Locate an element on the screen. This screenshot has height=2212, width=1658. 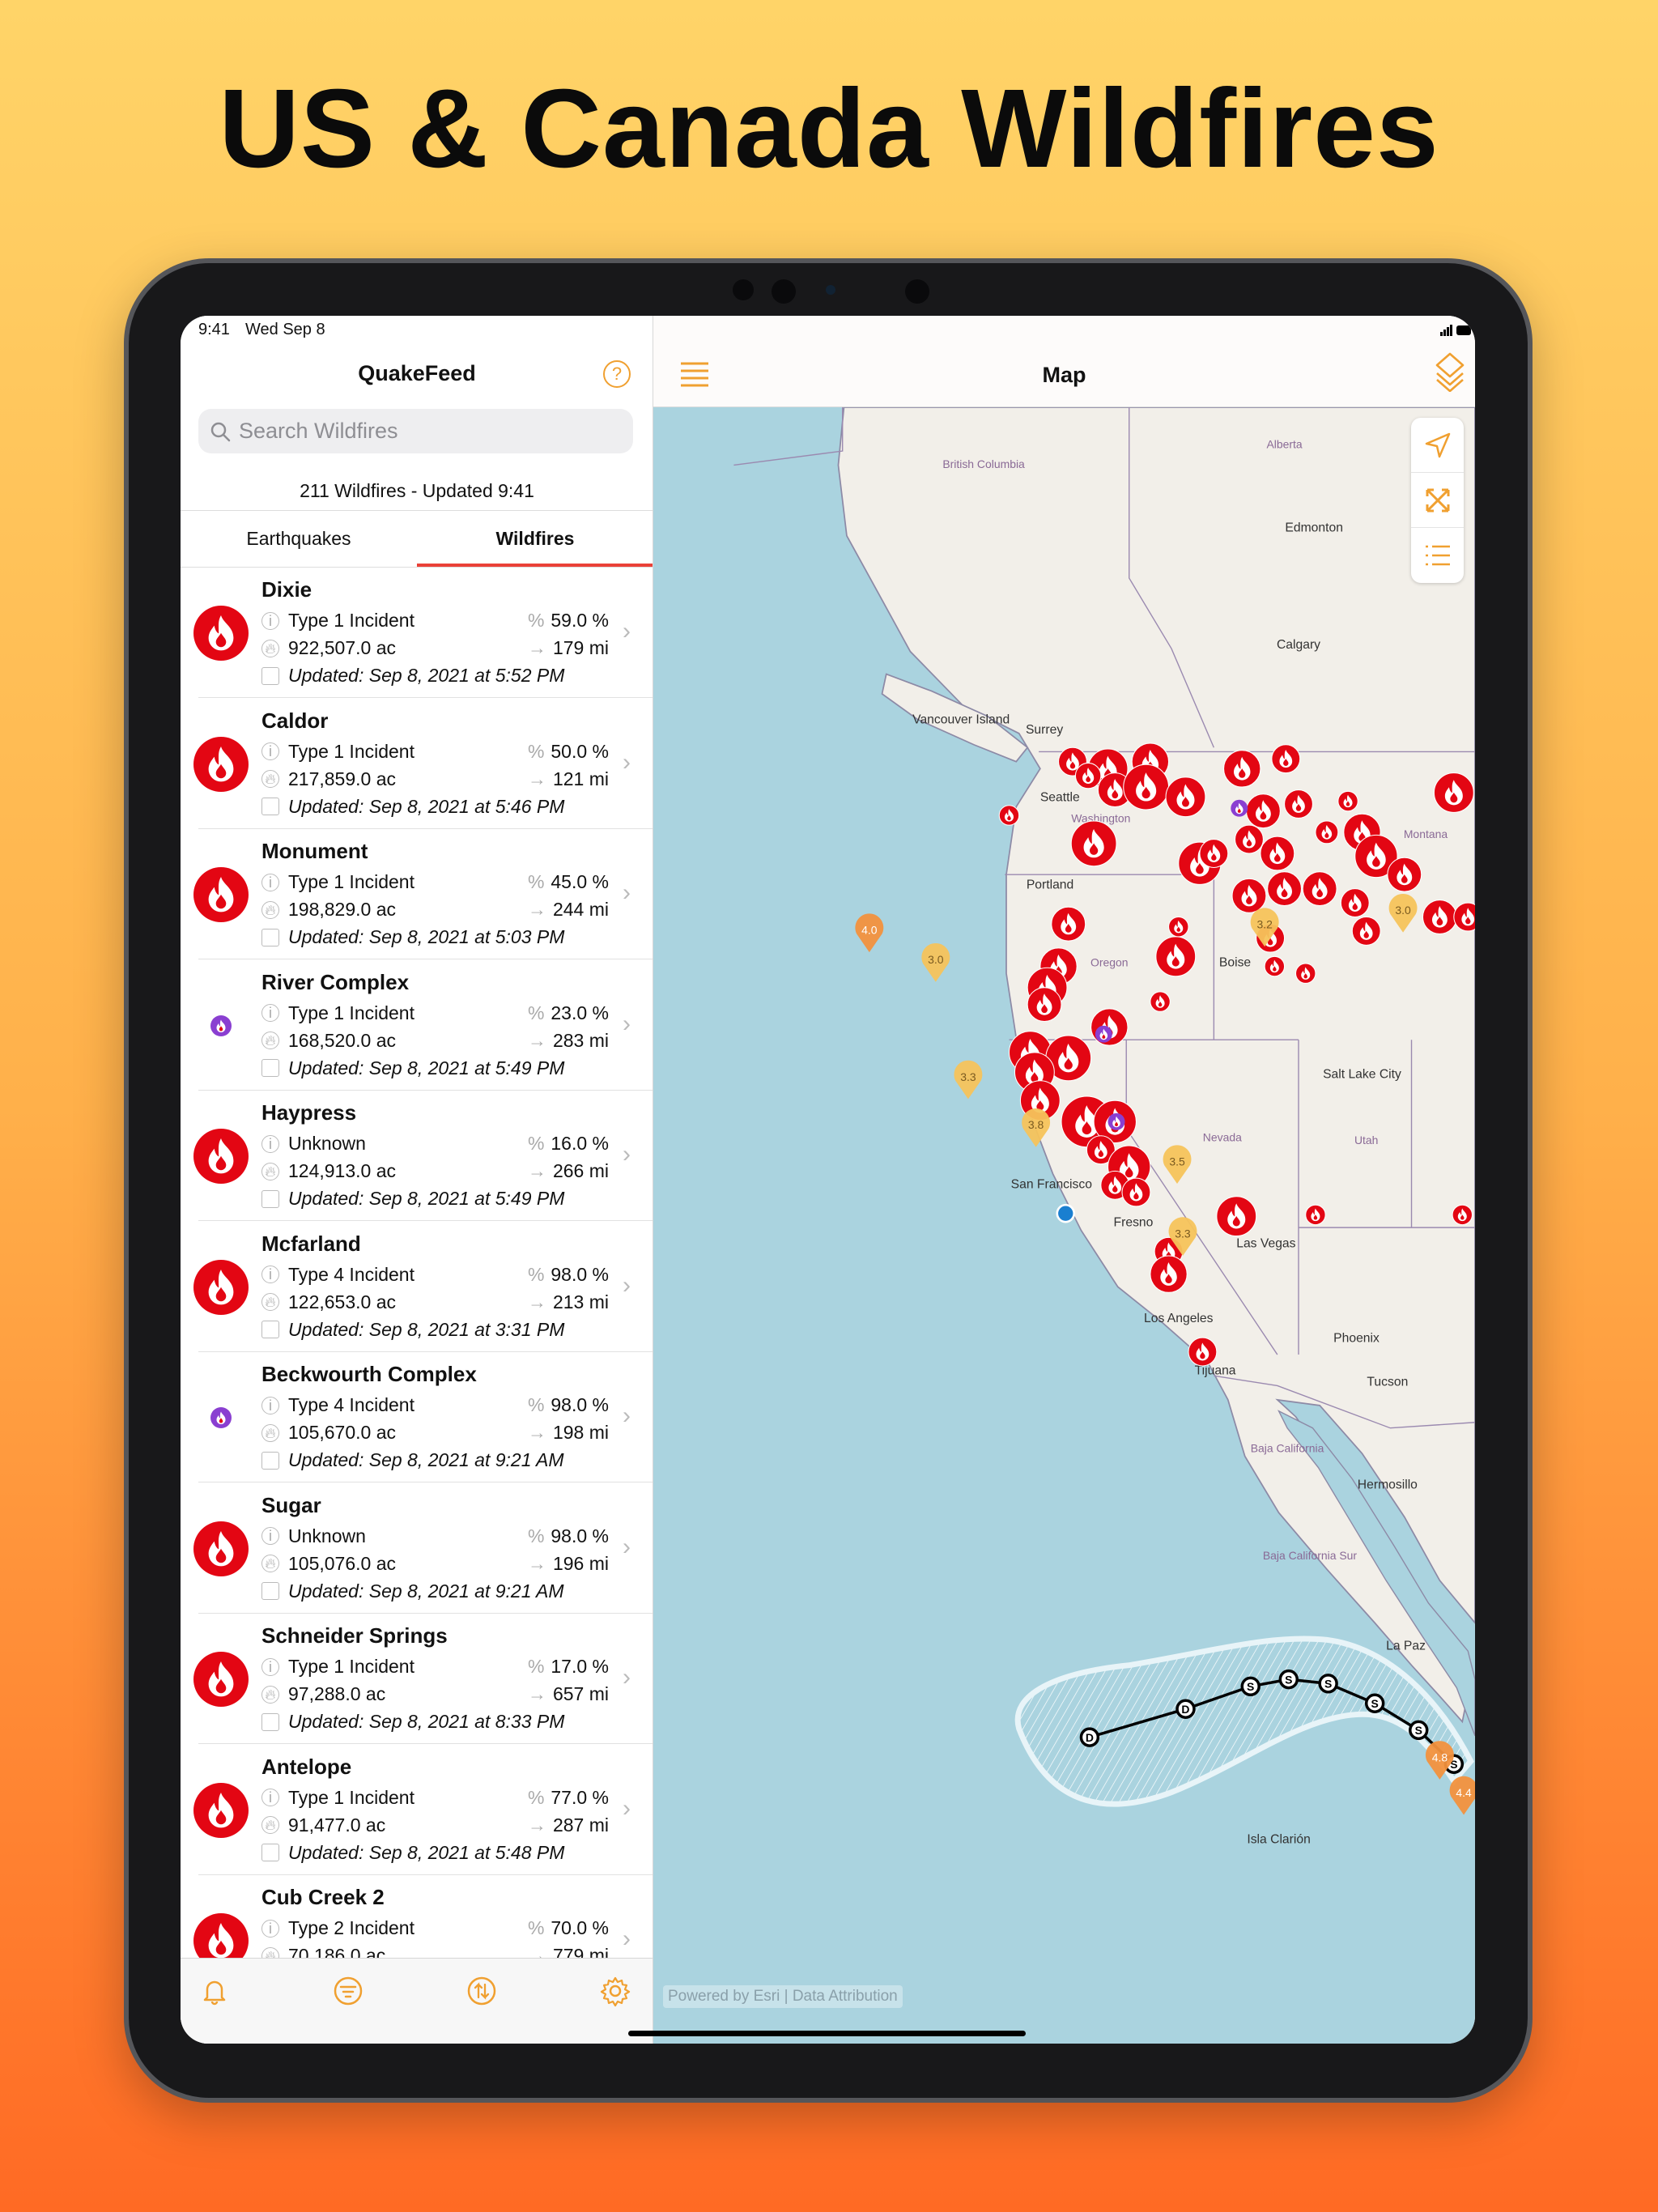
tab-wildfires: Wildfires is located at coordinates (535, 539).